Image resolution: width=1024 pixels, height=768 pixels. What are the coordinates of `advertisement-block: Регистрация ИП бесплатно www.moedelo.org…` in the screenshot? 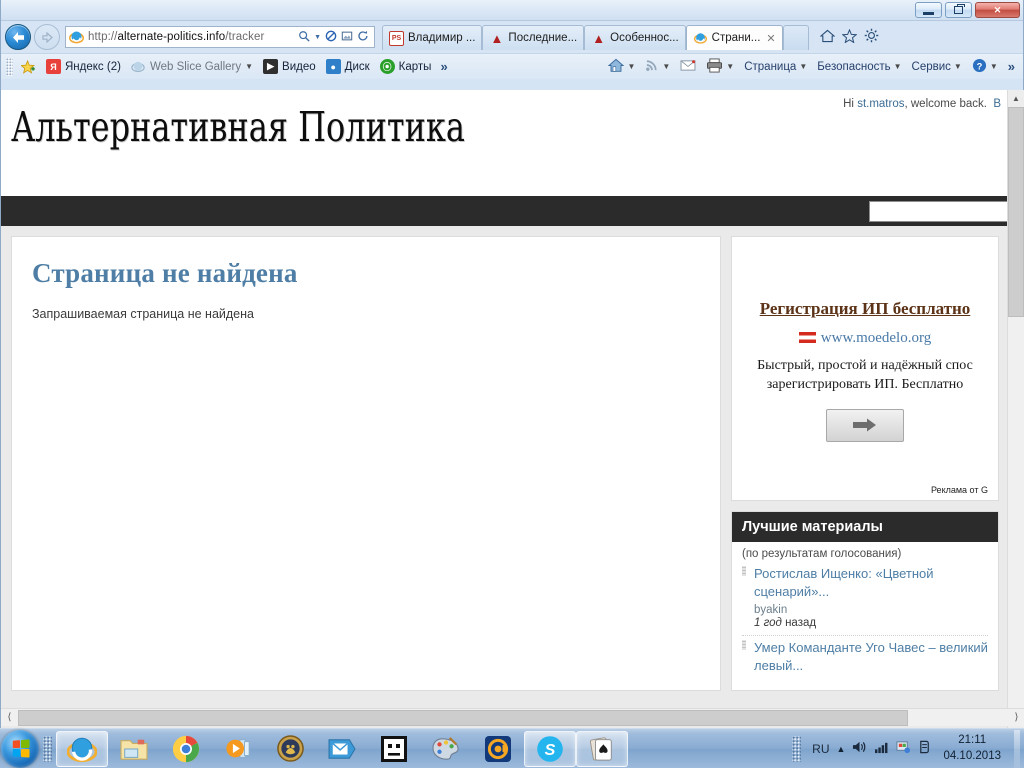 It's located at (865, 368).